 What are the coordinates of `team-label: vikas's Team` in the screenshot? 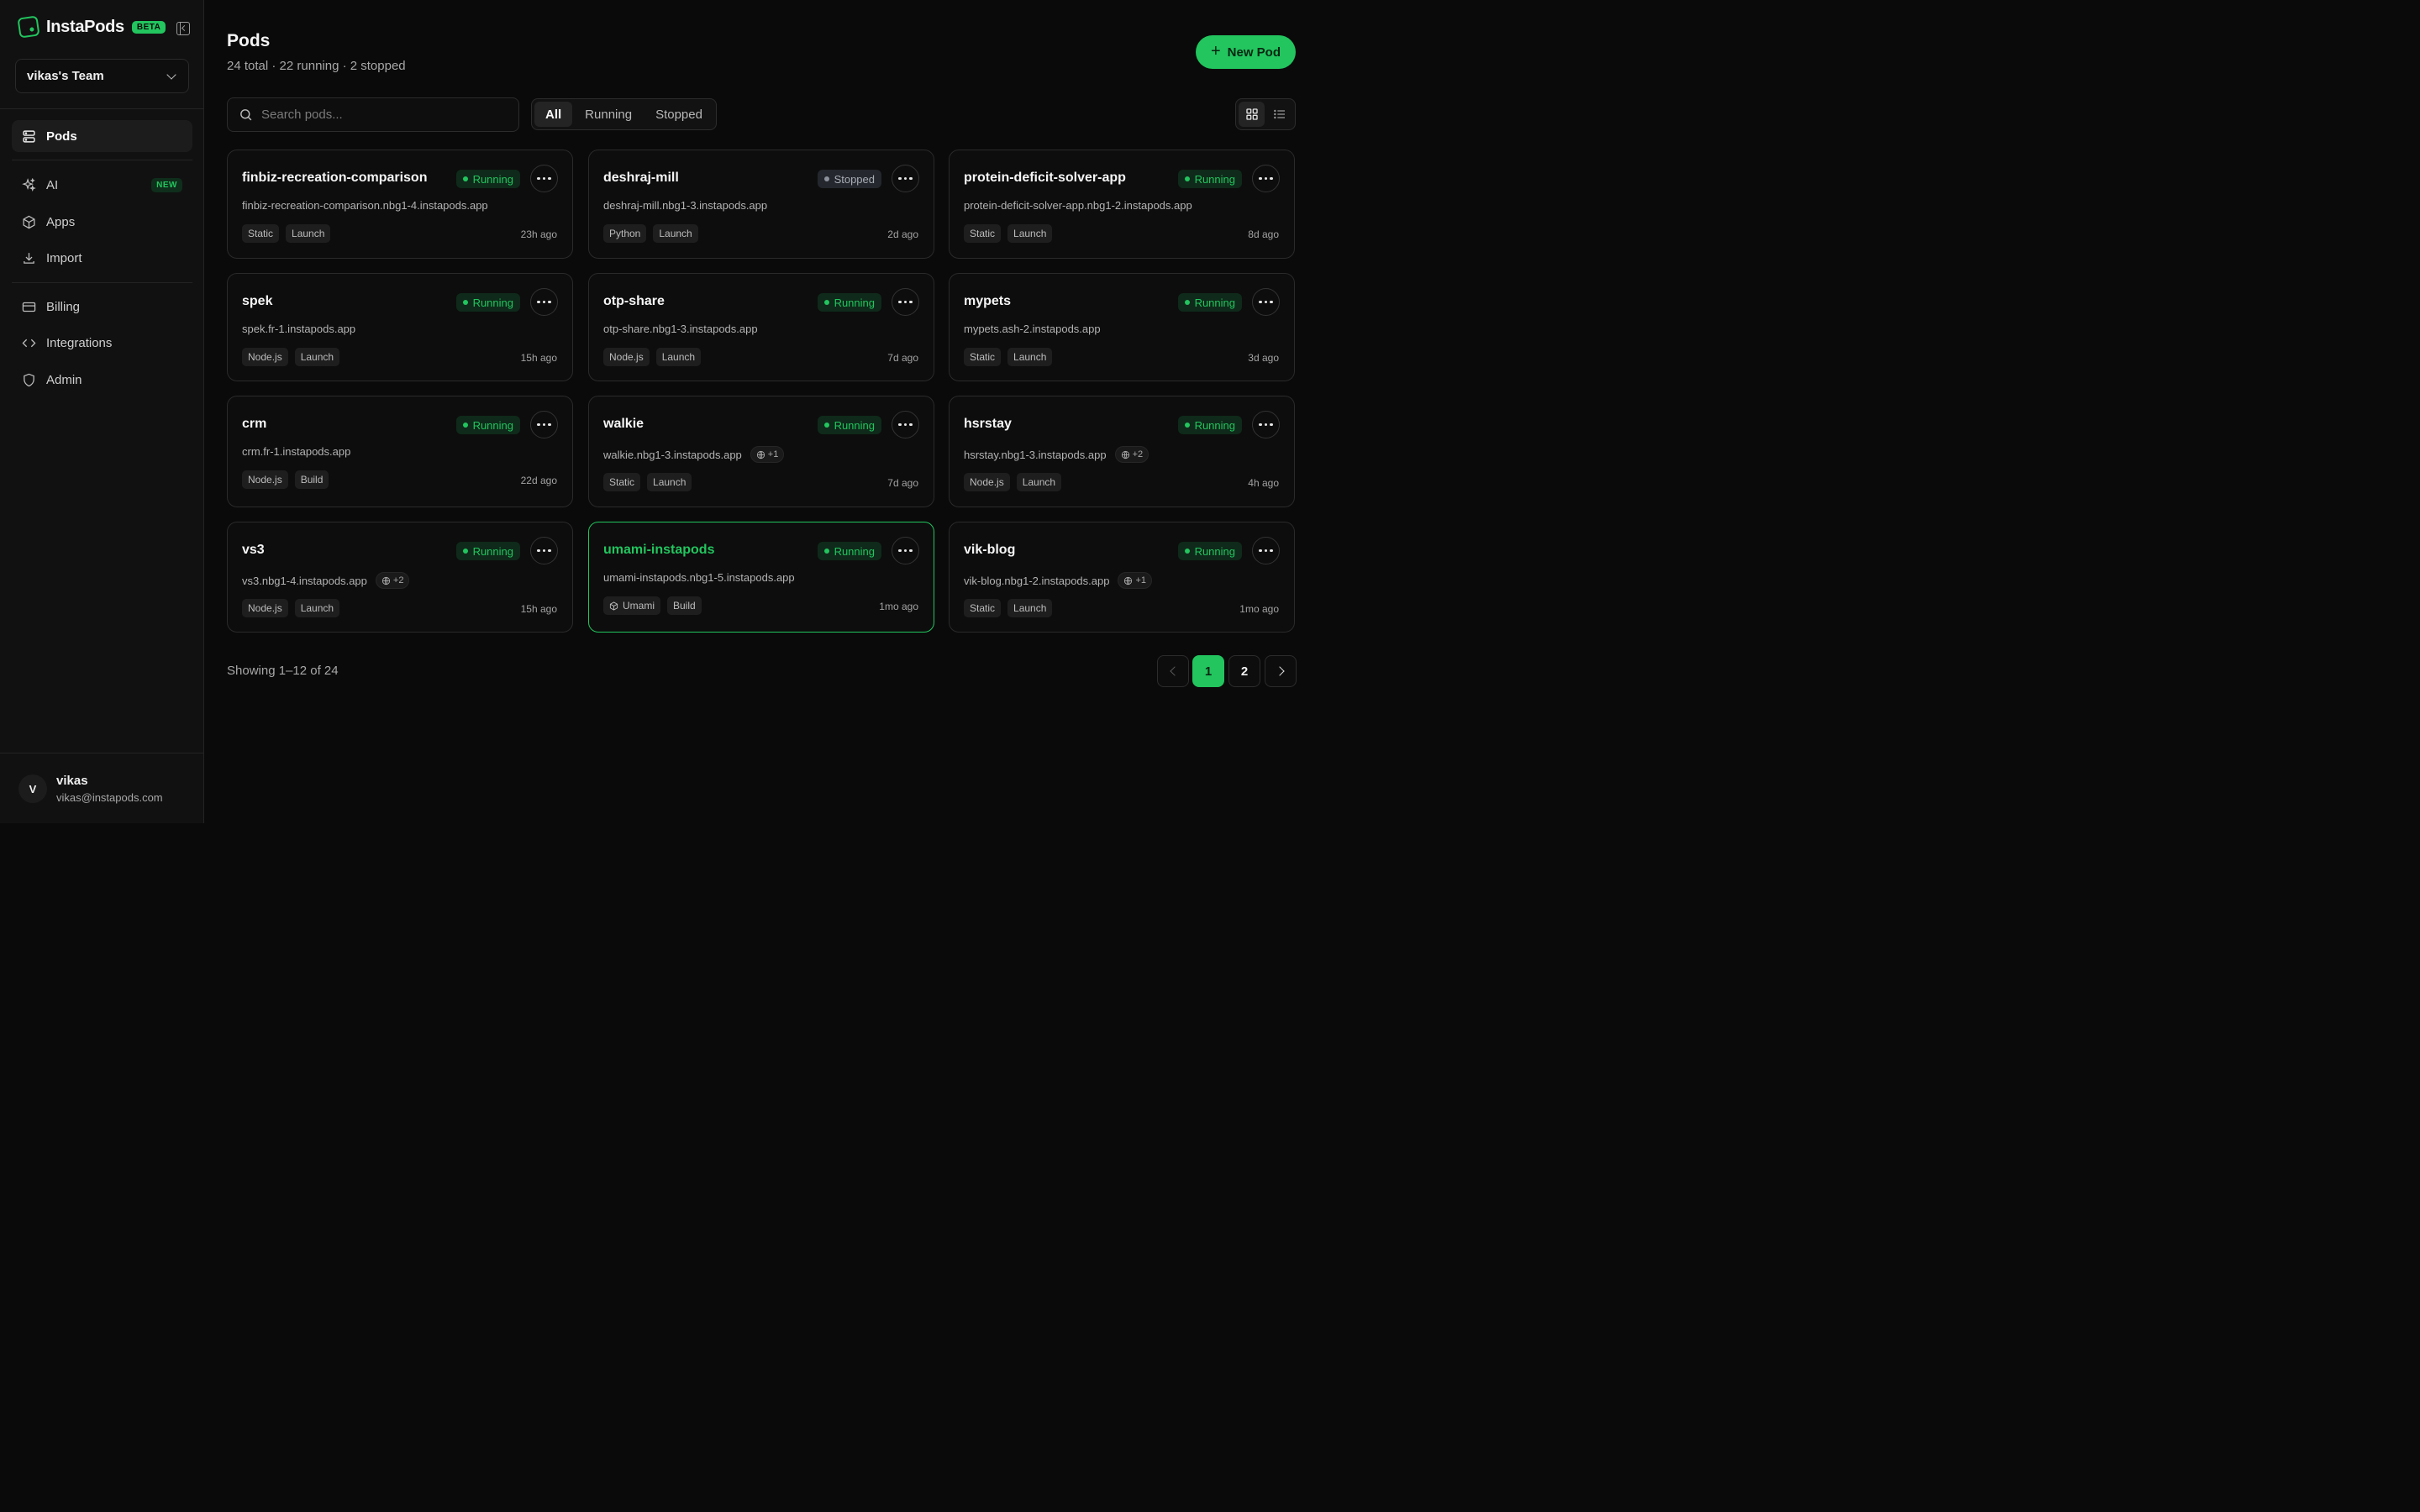 It's located at (65, 76).